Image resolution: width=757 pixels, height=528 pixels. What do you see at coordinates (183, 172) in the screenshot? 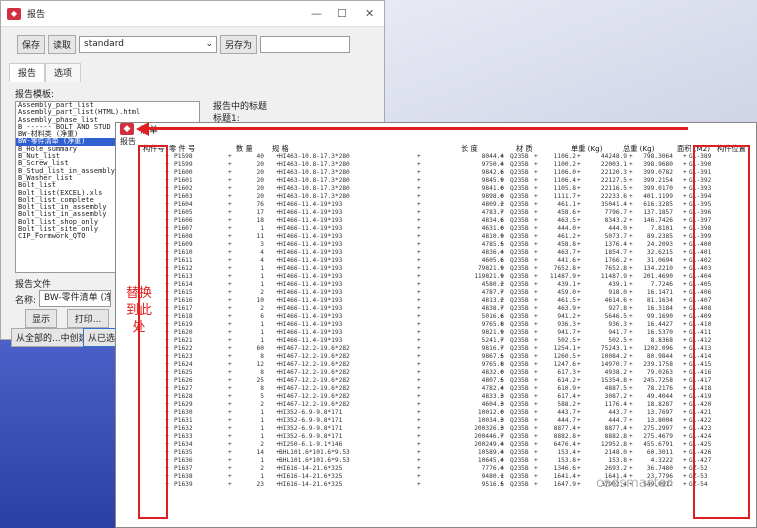
I see `table-cell: P1600` at bounding box center [183, 172].